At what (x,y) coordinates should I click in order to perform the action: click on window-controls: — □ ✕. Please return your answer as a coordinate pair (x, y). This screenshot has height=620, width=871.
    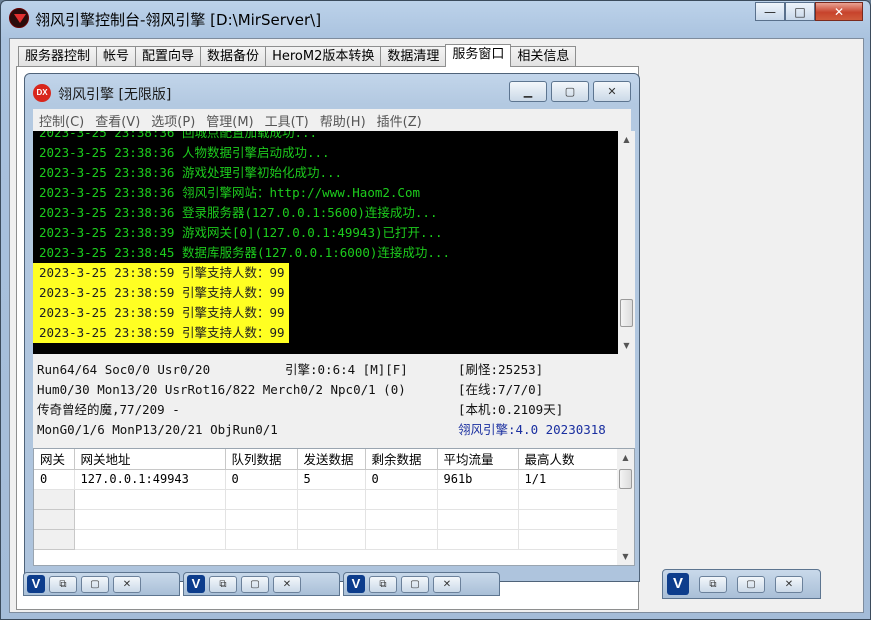
    Looking at the image, I should click on (809, 11).